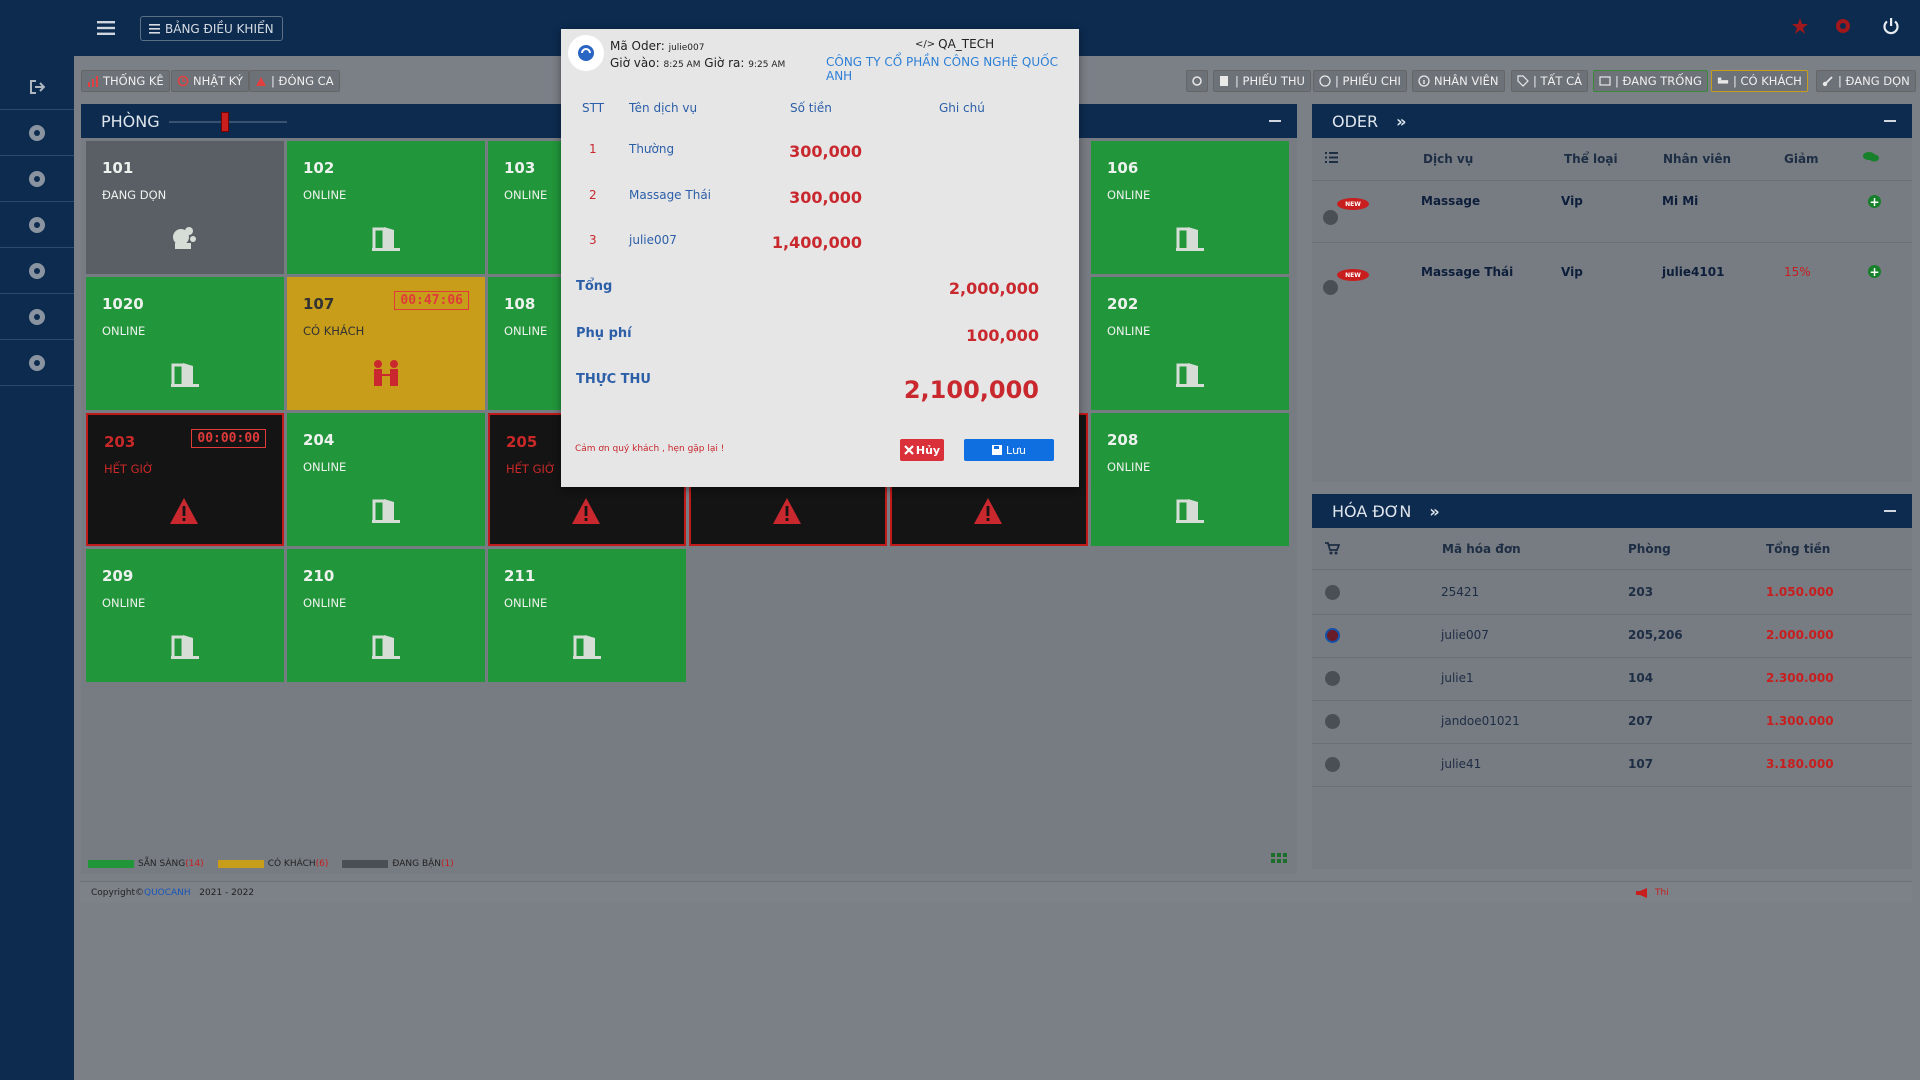  What do you see at coordinates (657, 46) in the screenshot?
I see `order-code-line: Mã Oder: julie007` at bounding box center [657, 46].